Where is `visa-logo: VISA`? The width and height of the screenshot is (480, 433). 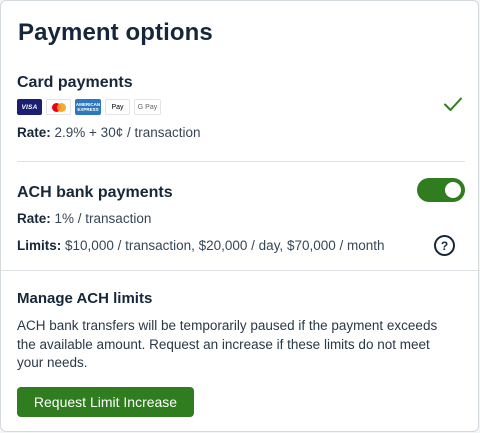
visa-logo: VISA is located at coordinates (29, 107).